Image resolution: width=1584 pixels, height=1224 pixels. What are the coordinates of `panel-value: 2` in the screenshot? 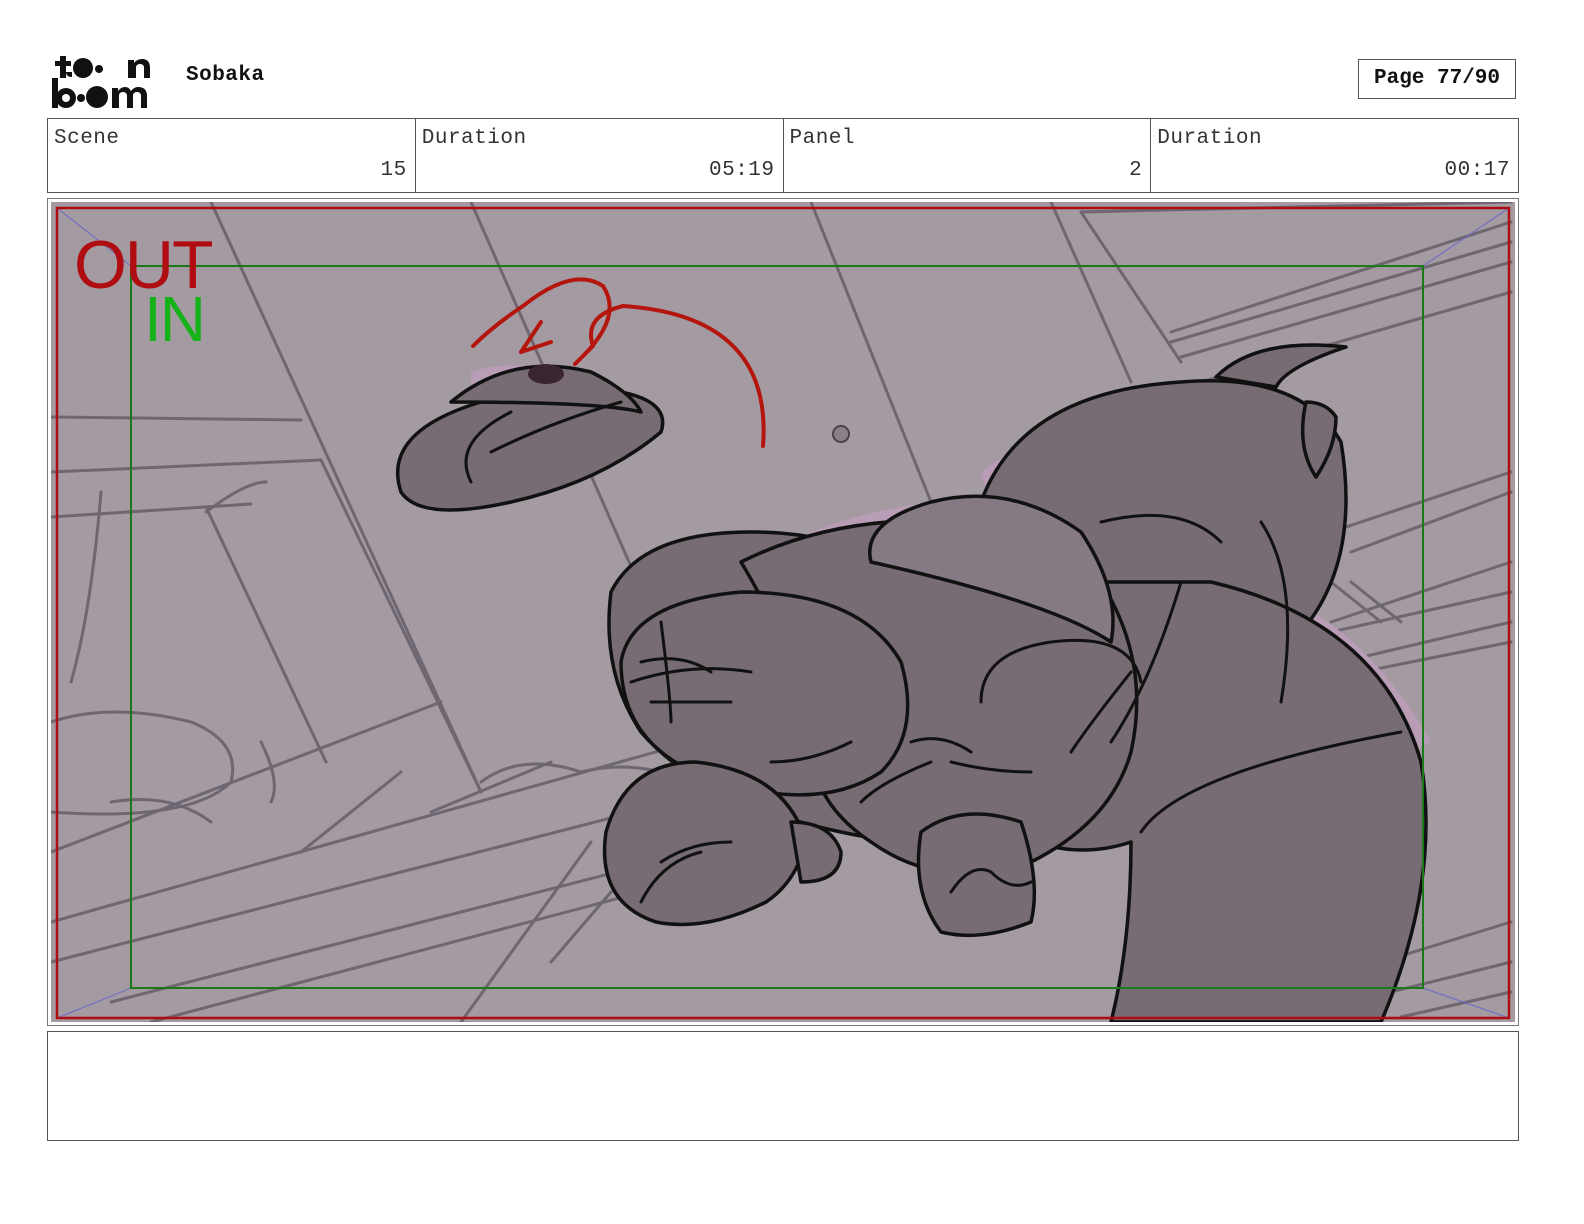 It's located at (1136, 170).